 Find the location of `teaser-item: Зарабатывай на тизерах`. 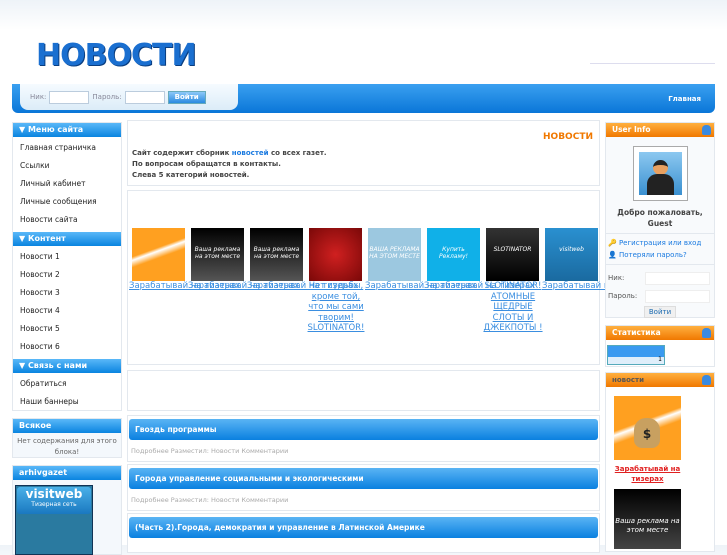

teaser-item: Зарабатывай на тизерах is located at coordinates (184, 260).